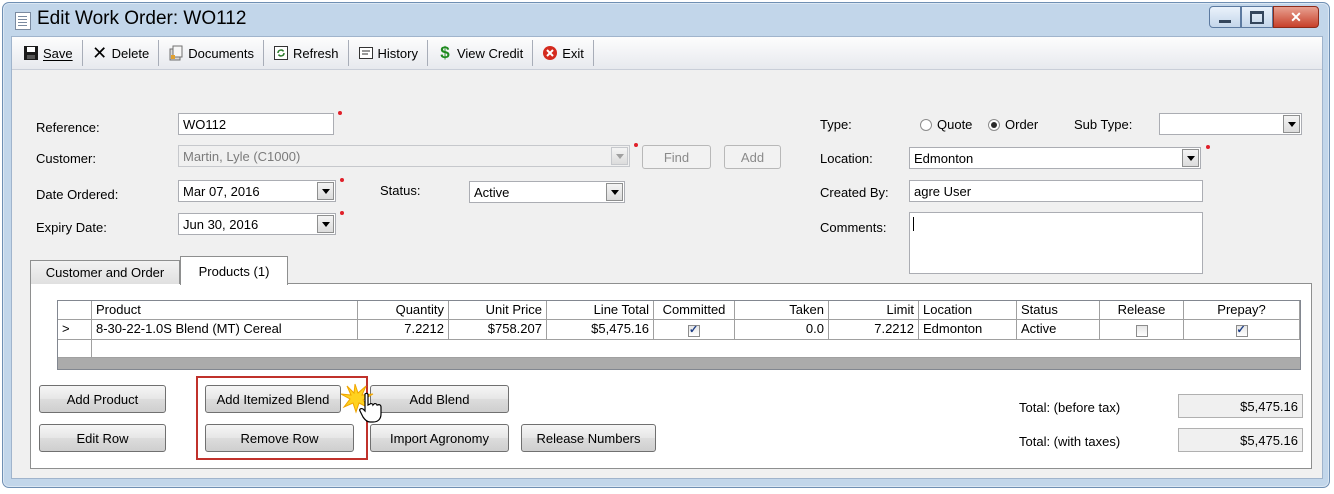 Image resolution: width=1334 pixels, height=494 pixels. I want to click on title-bar: Edit Work Order: WO112 ✕, so click(666, 20).